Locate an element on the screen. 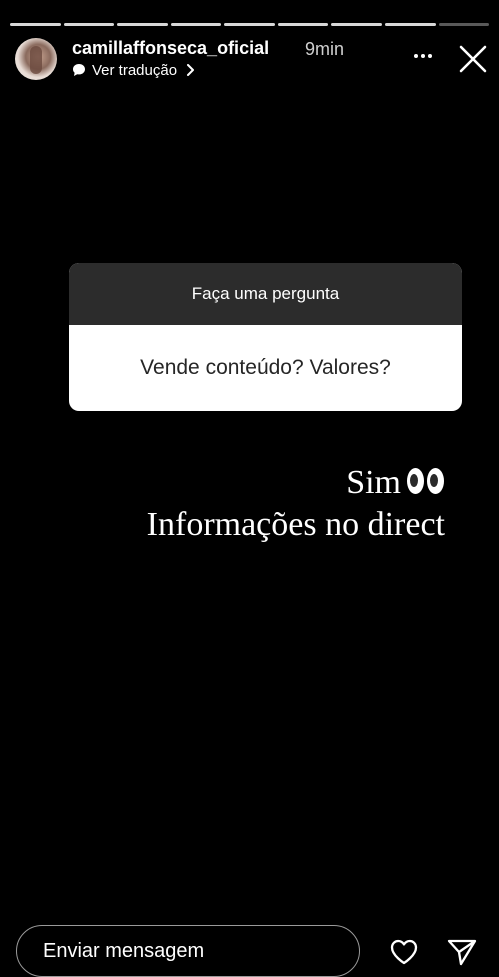 This screenshot has width=499, height=977. username: camillaffonseca_oficial is located at coordinates (170, 48).